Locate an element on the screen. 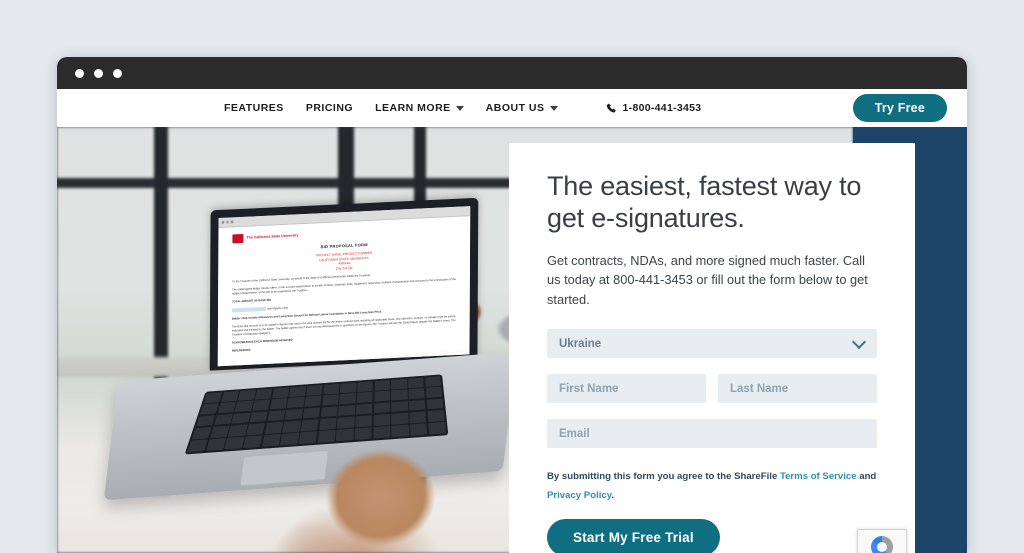 The width and height of the screenshot is (1024, 553). legal-and: and is located at coordinates (866, 477).